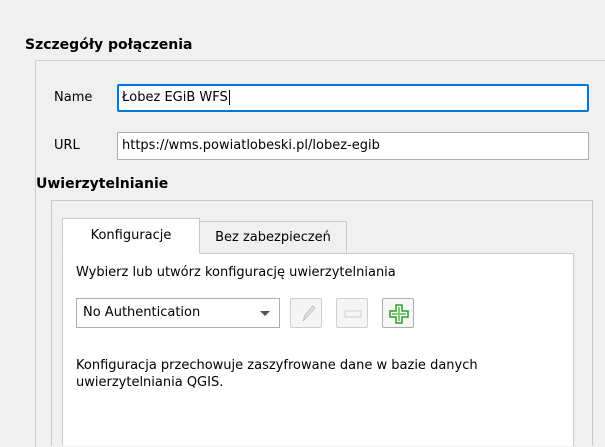 Image resolution: width=605 pixels, height=447 pixels. I want to click on remove-auth-config-button, so click(352, 313).